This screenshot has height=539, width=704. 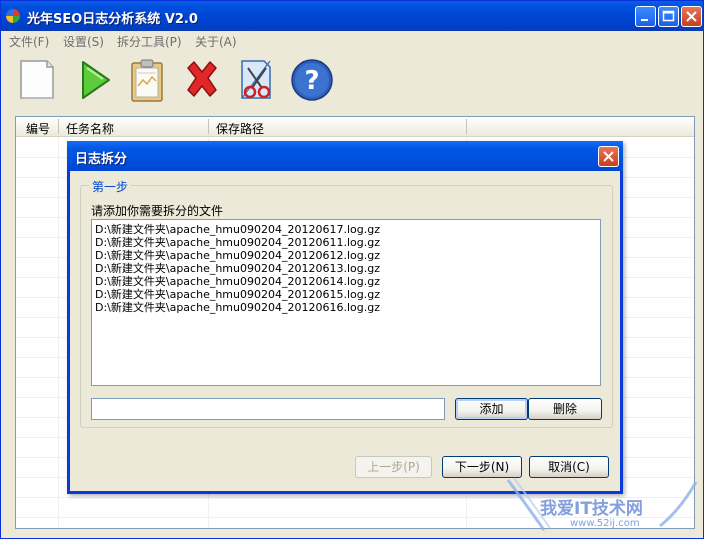 What do you see at coordinates (112, 19) in the screenshot?
I see `window-title: 光年SEO日志分析系统 V2.0` at bounding box center [112, 19].